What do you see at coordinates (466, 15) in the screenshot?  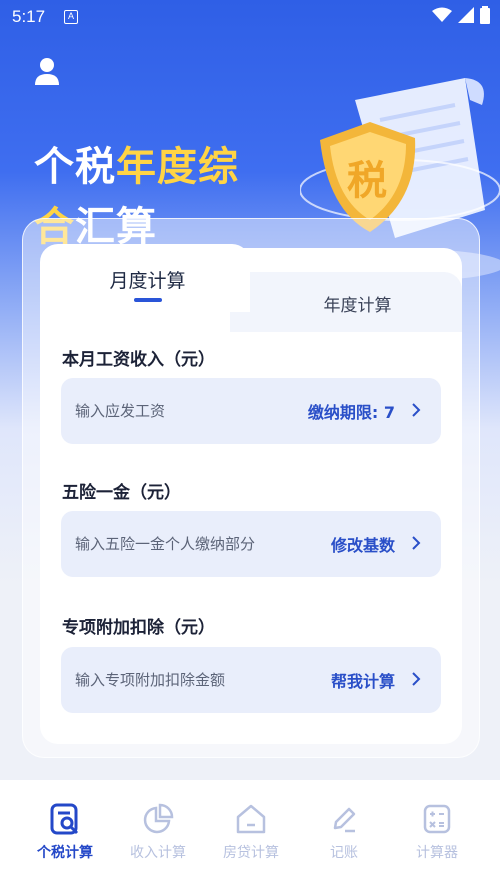 I see `signal-icon` at bounding box center [466, 15].